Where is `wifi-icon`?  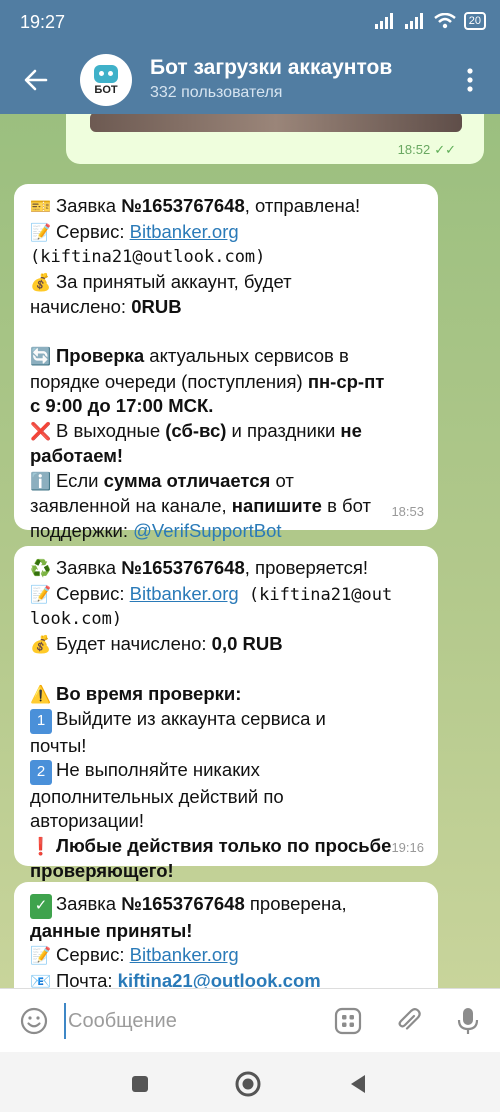
wifi-icon is located at coordinates (444, 21).